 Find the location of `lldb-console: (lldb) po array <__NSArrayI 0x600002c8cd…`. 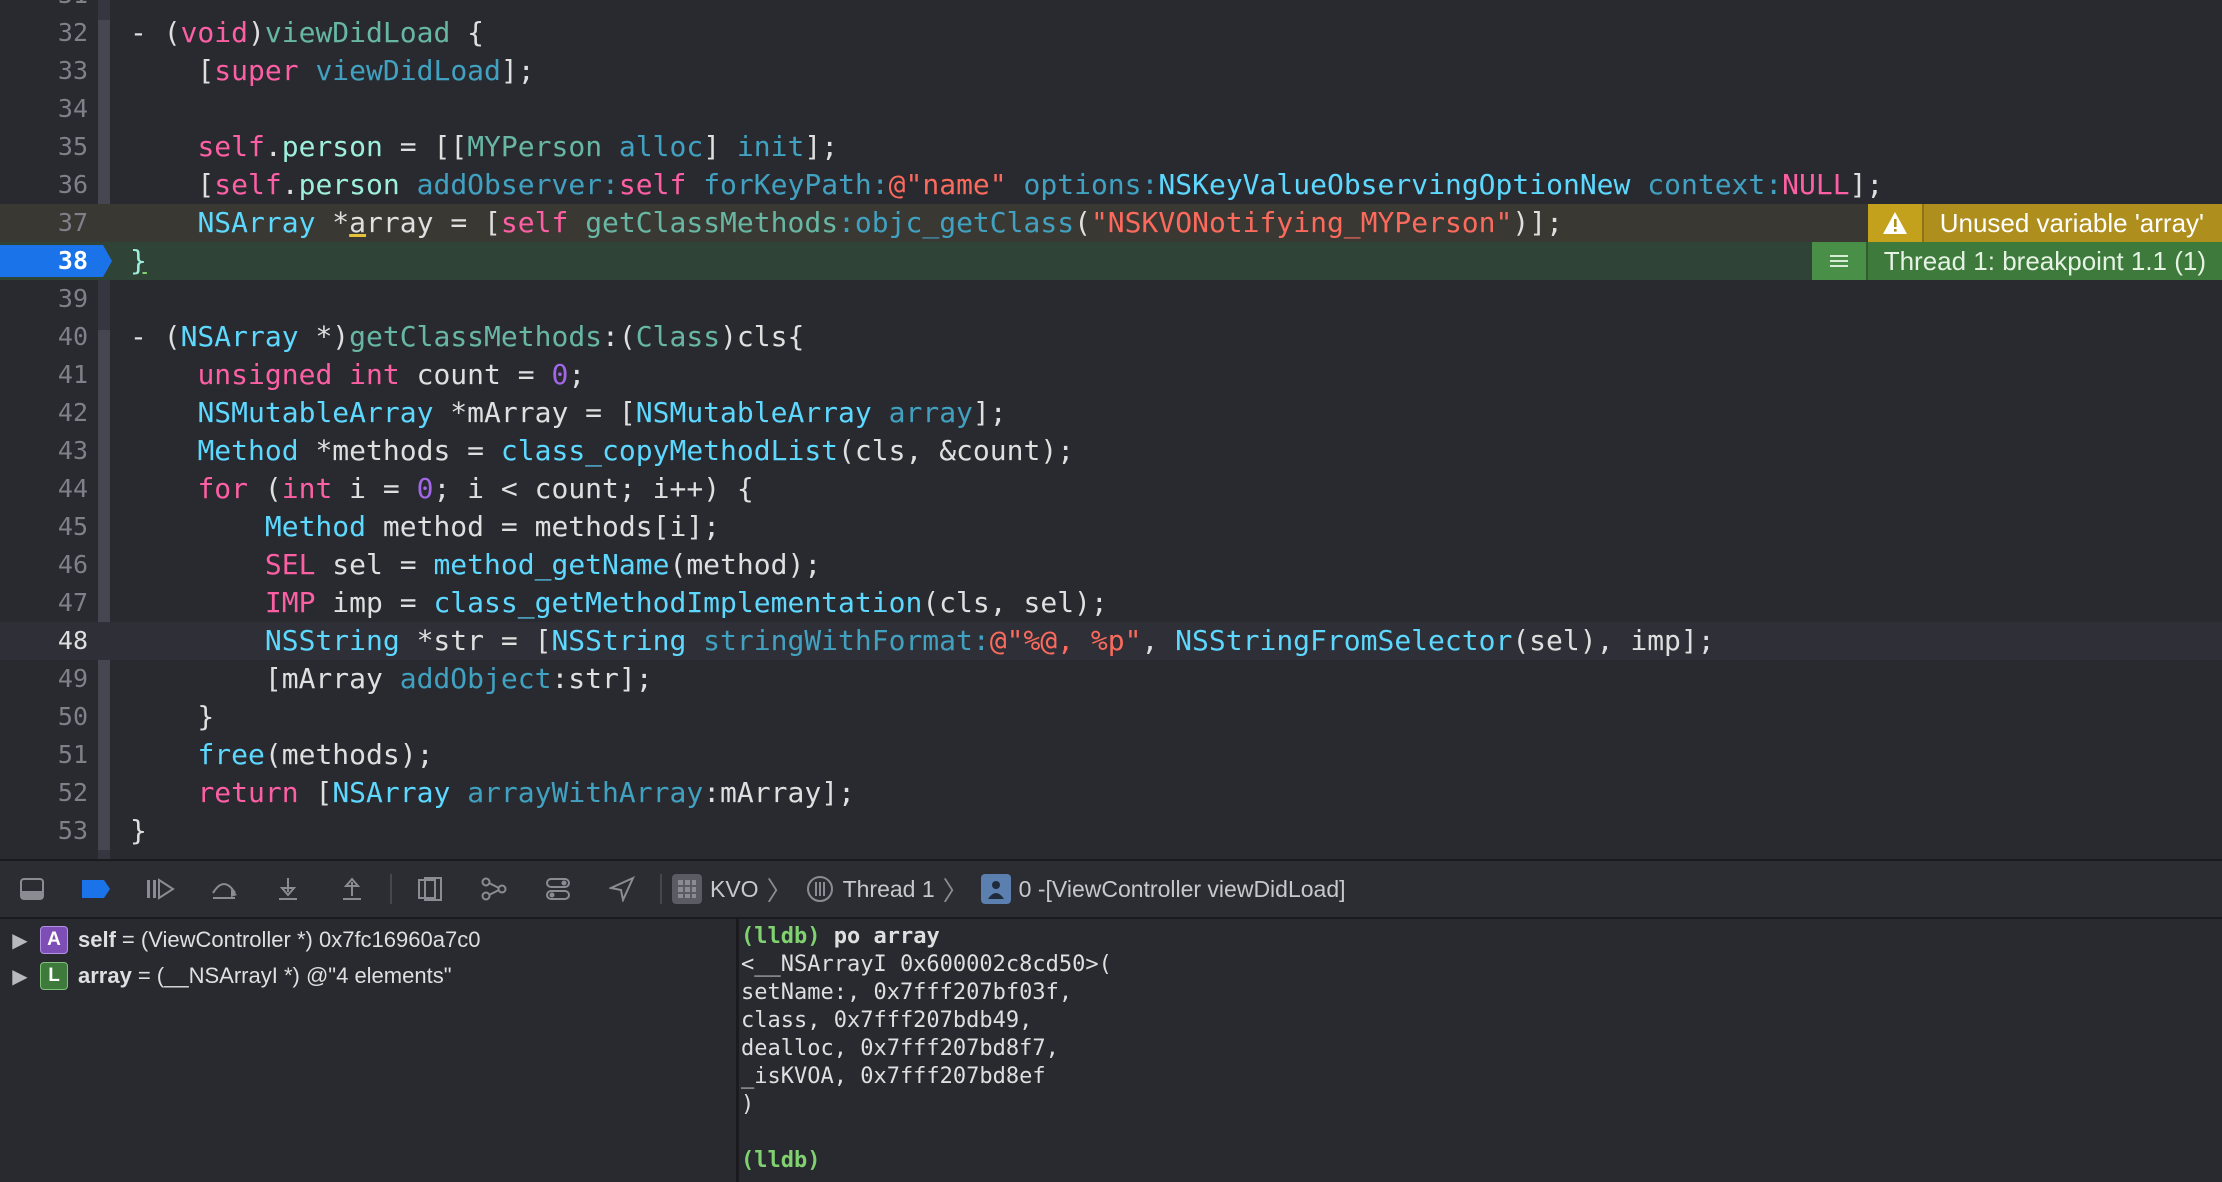

lldb-console: (lldb) po array <__NSArrayI 0x600002c8cd… is located at coordinates (1481, 1050).